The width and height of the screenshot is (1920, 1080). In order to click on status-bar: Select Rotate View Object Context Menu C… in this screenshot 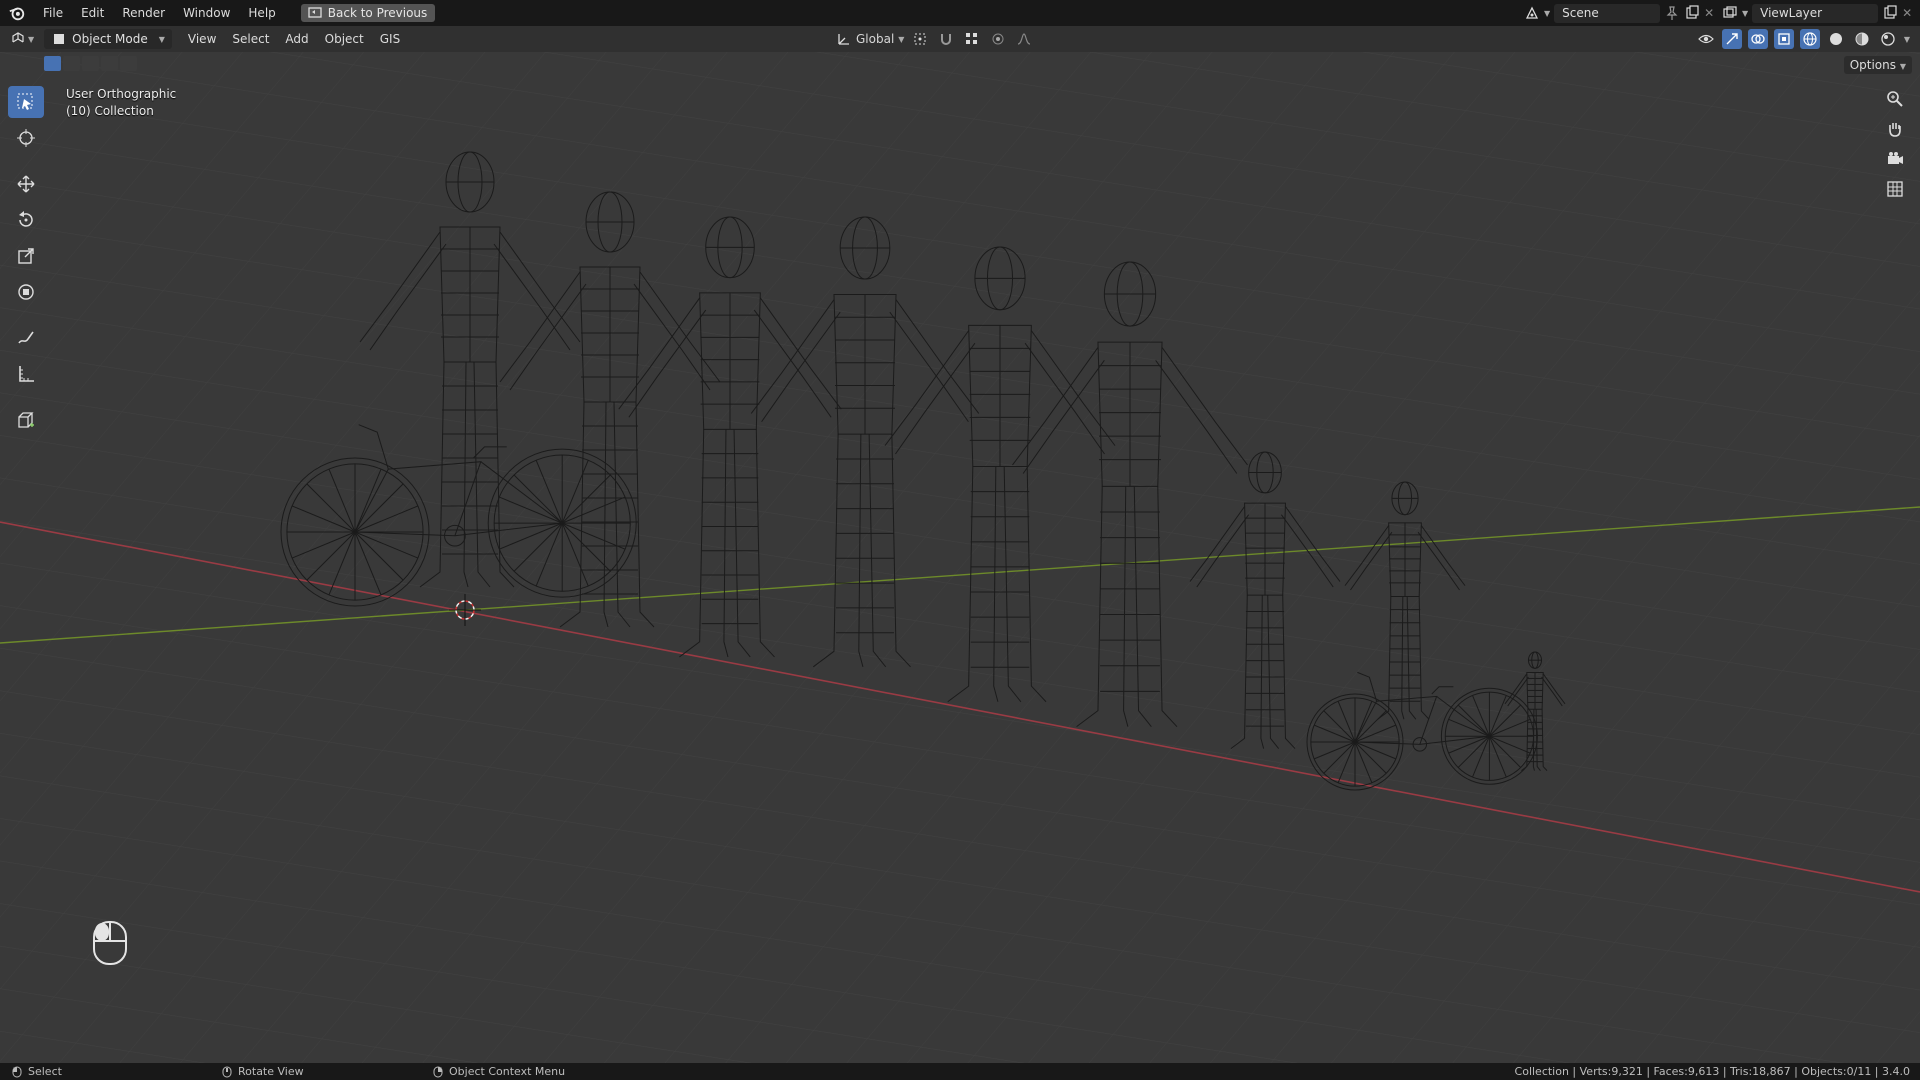, I will do `click(960, 1071)`.